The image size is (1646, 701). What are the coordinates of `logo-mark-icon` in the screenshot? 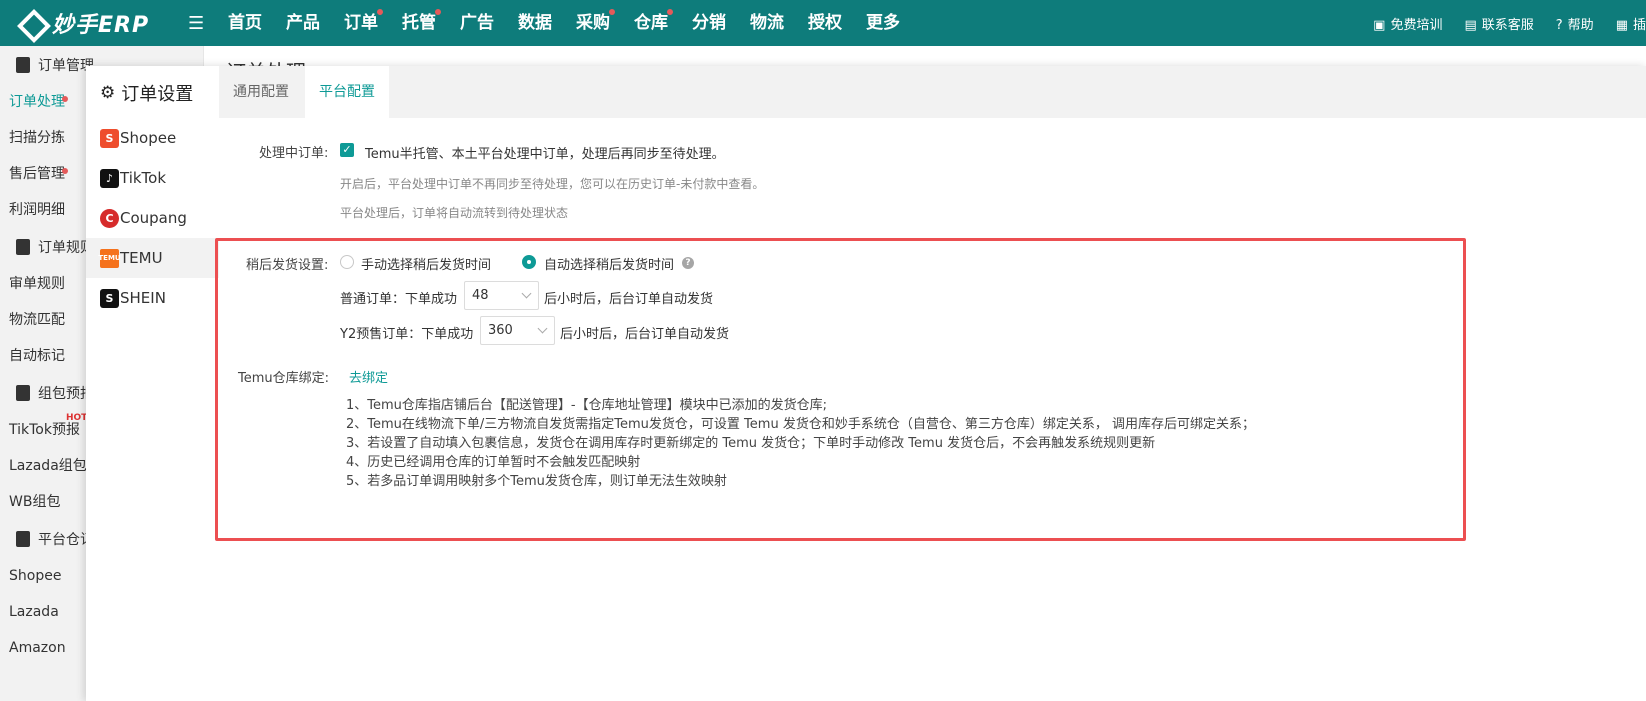 It's located at (31, 23).